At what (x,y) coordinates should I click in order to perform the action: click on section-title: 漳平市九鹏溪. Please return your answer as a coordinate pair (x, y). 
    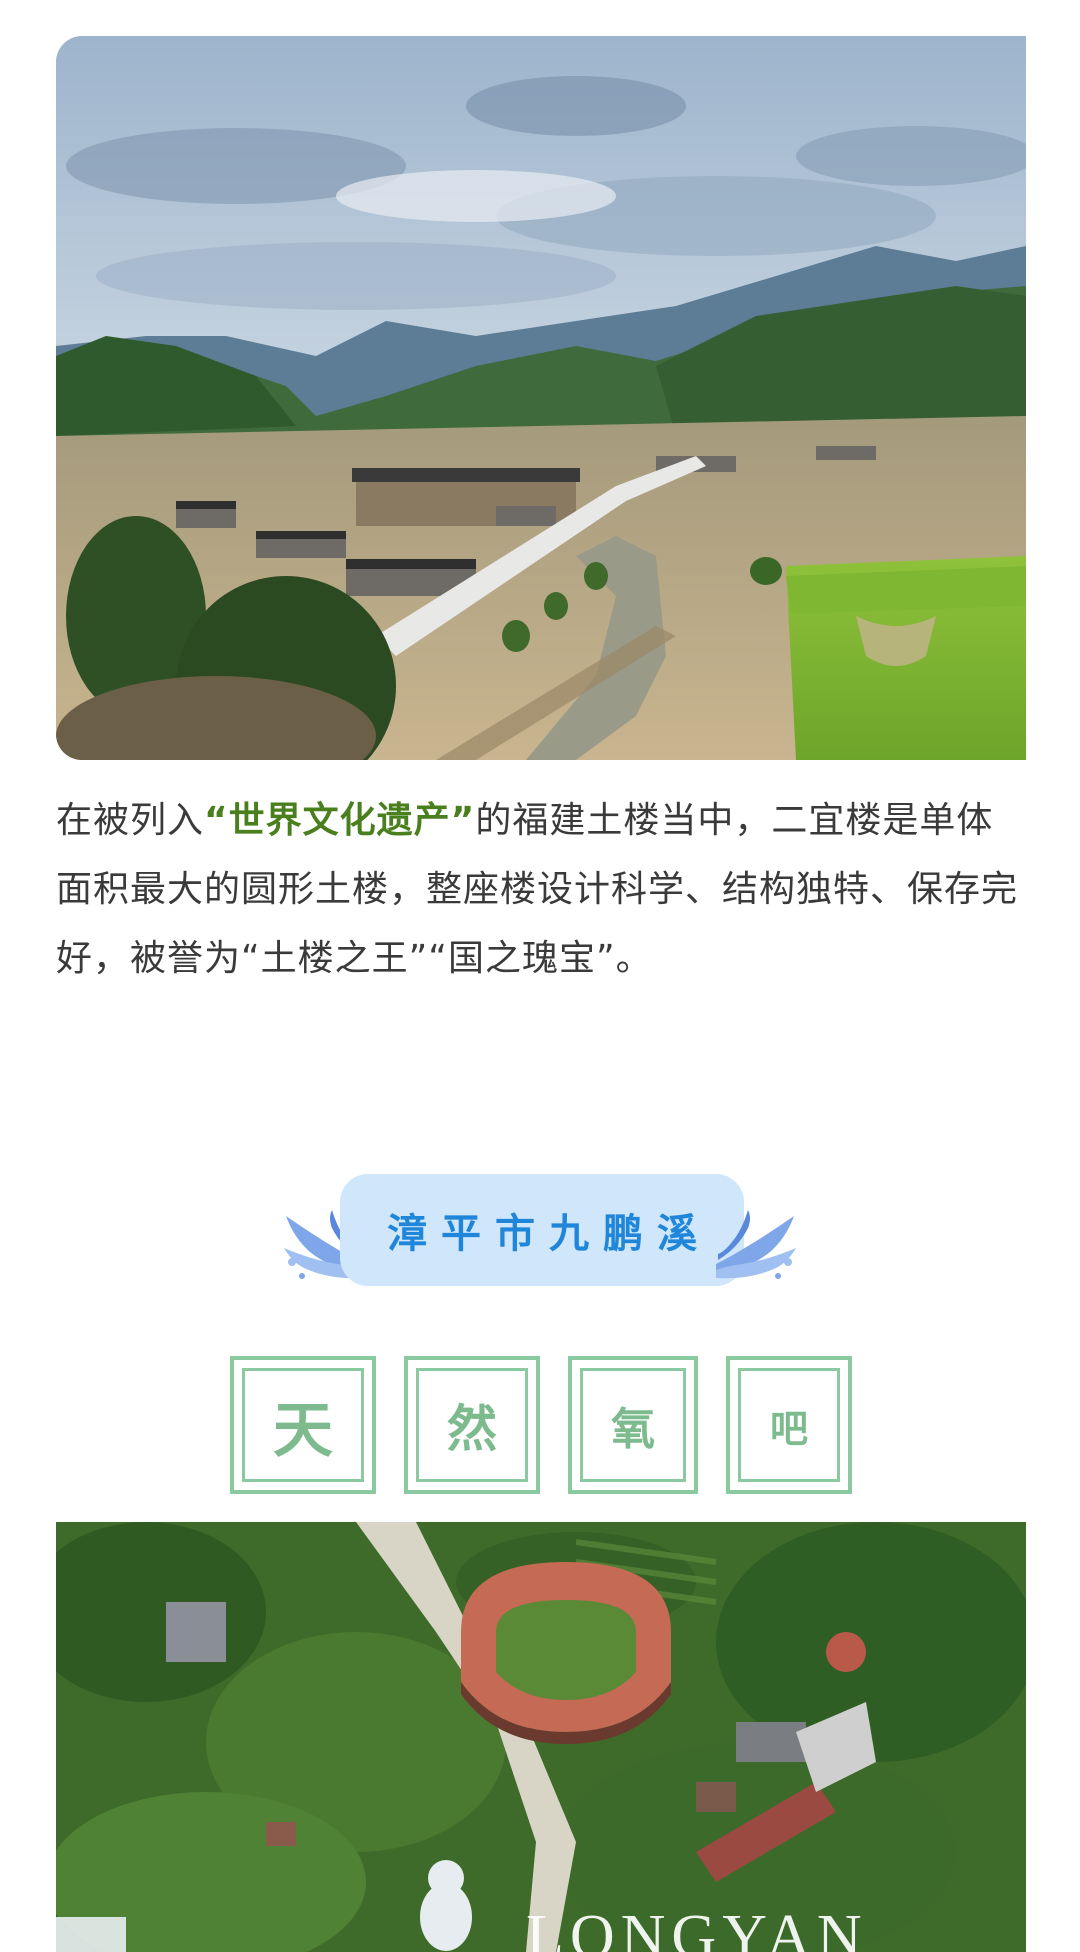
    Looking at the image, I should click on (549, 1234).